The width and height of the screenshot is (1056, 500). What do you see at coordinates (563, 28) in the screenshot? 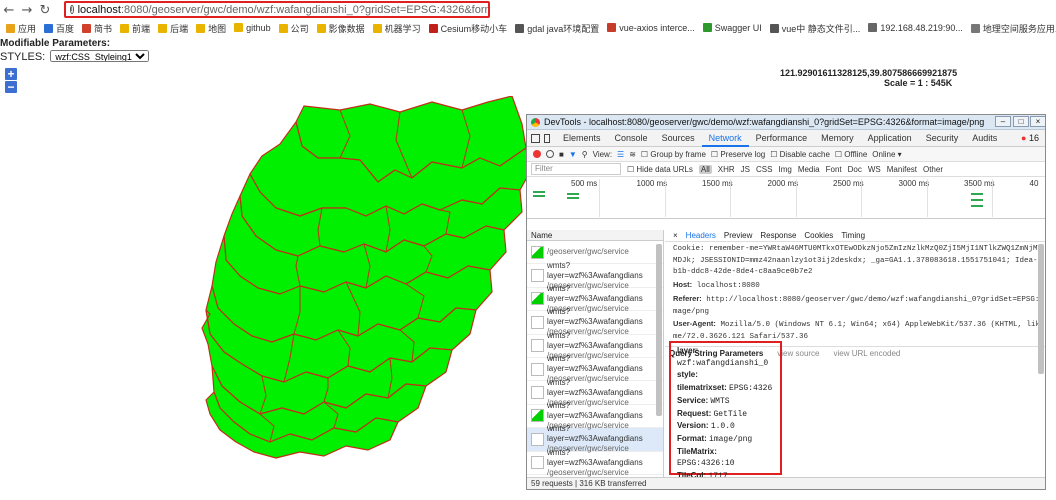
I see `bookmark-label: gdal java环境配置` at bounding box center [563, 28].